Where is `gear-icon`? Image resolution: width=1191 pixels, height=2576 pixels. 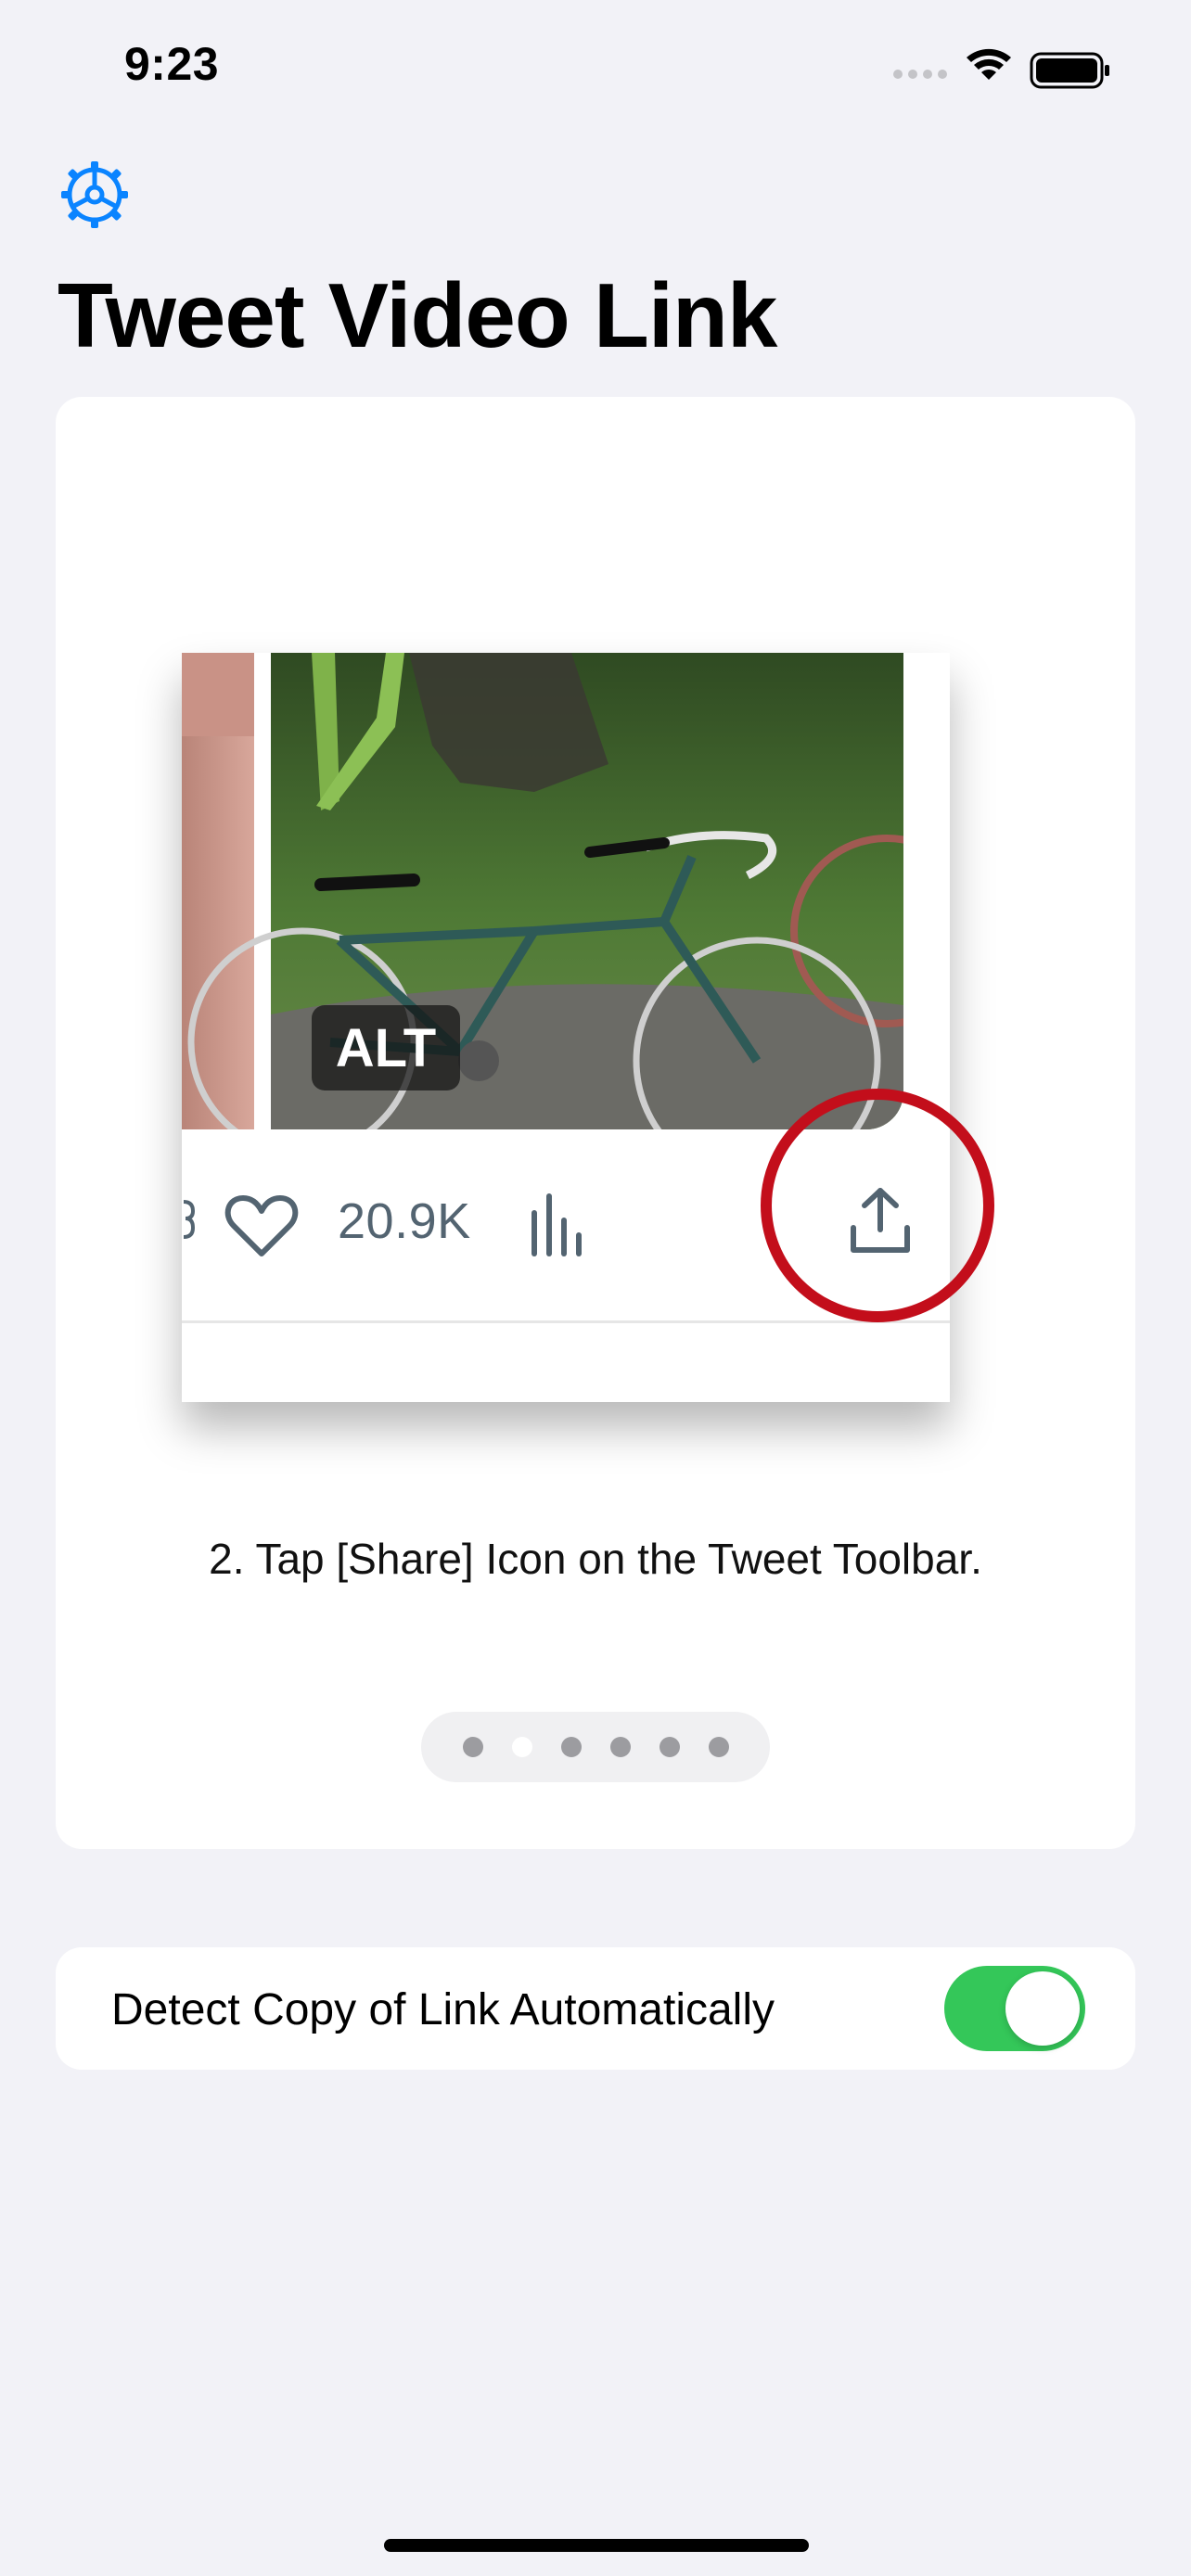
gear-icon is located at coordinates (95, 194).